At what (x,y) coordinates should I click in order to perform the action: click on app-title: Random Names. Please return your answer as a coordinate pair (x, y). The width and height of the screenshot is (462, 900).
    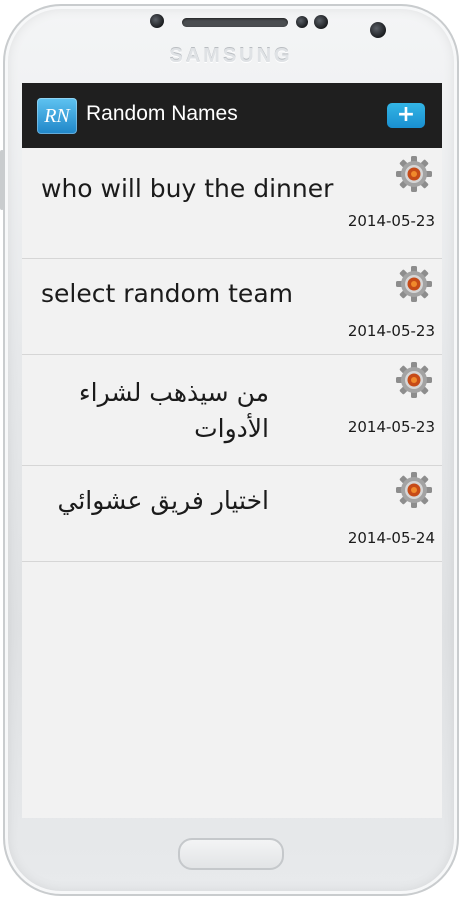
    Looking at the image, I should click on (162, 113).